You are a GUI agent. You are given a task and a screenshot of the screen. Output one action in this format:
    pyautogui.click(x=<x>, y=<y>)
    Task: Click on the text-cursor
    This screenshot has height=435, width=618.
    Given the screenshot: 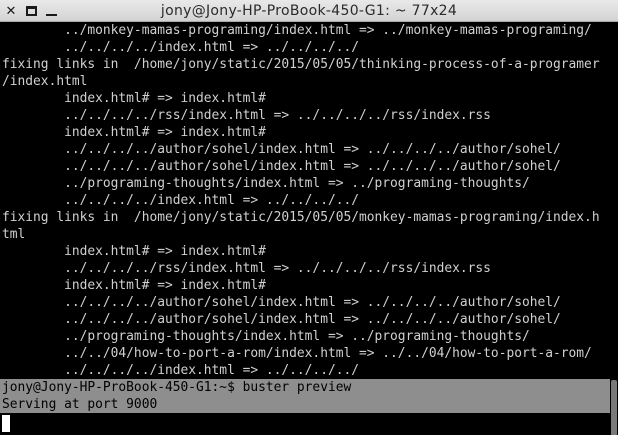 What is the action you would take?
    pyautogui.click(x=6, y=423)
    